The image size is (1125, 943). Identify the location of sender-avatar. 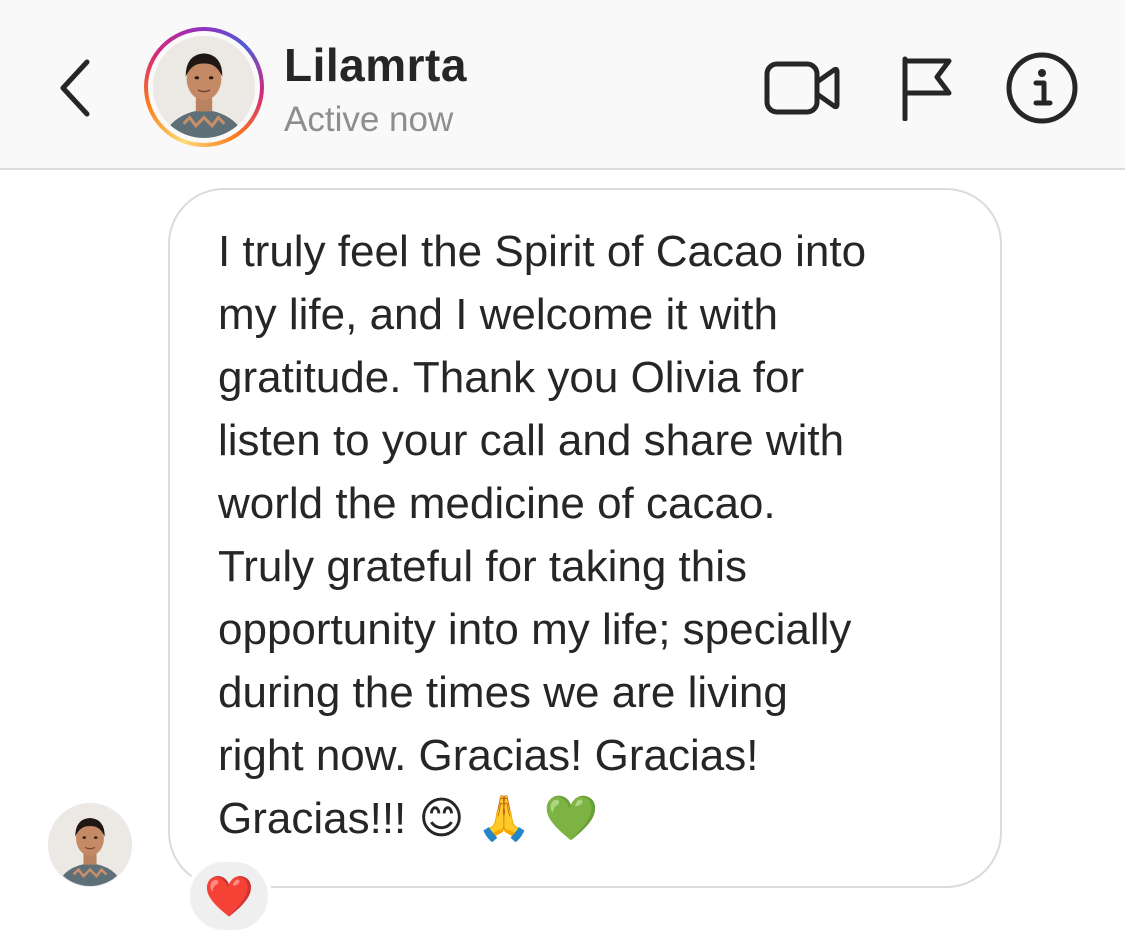
(90, 845).